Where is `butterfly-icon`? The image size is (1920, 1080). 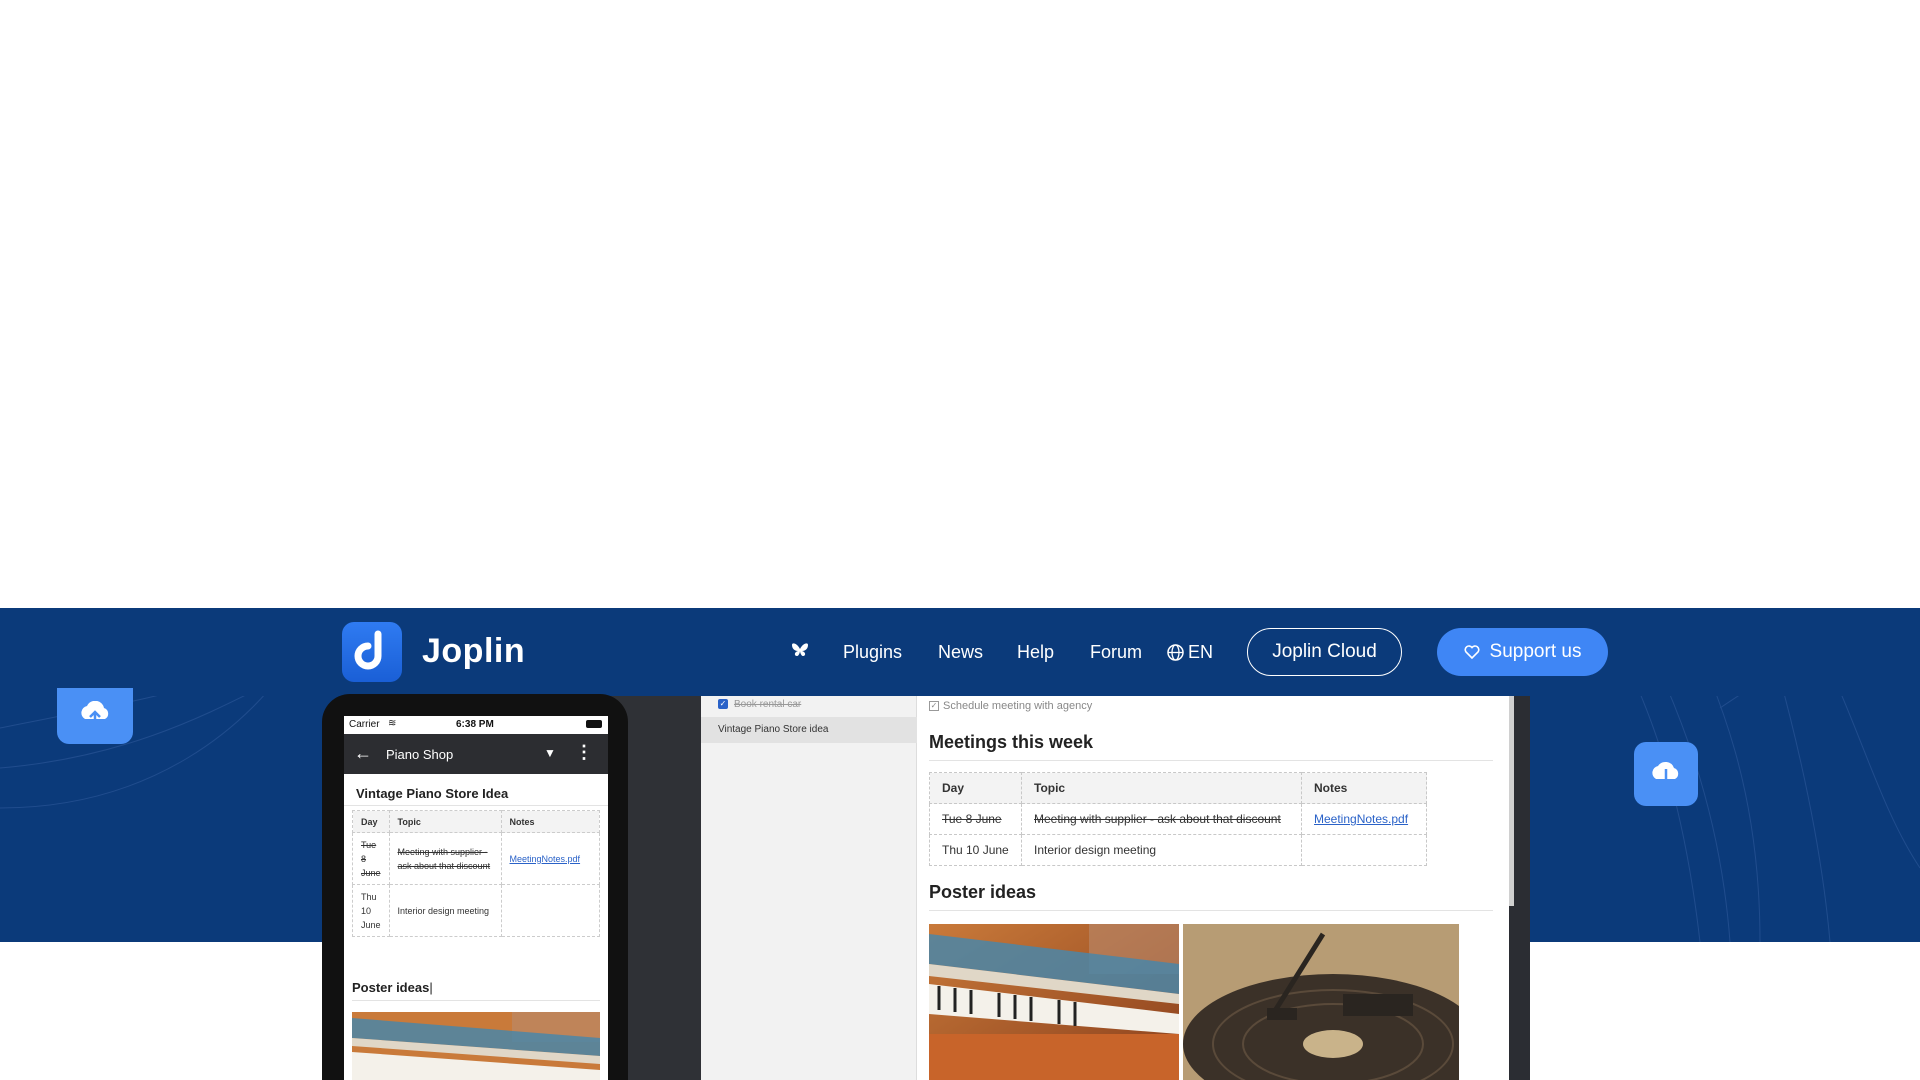 butterfly-icon is located at coordinates (800, 652).